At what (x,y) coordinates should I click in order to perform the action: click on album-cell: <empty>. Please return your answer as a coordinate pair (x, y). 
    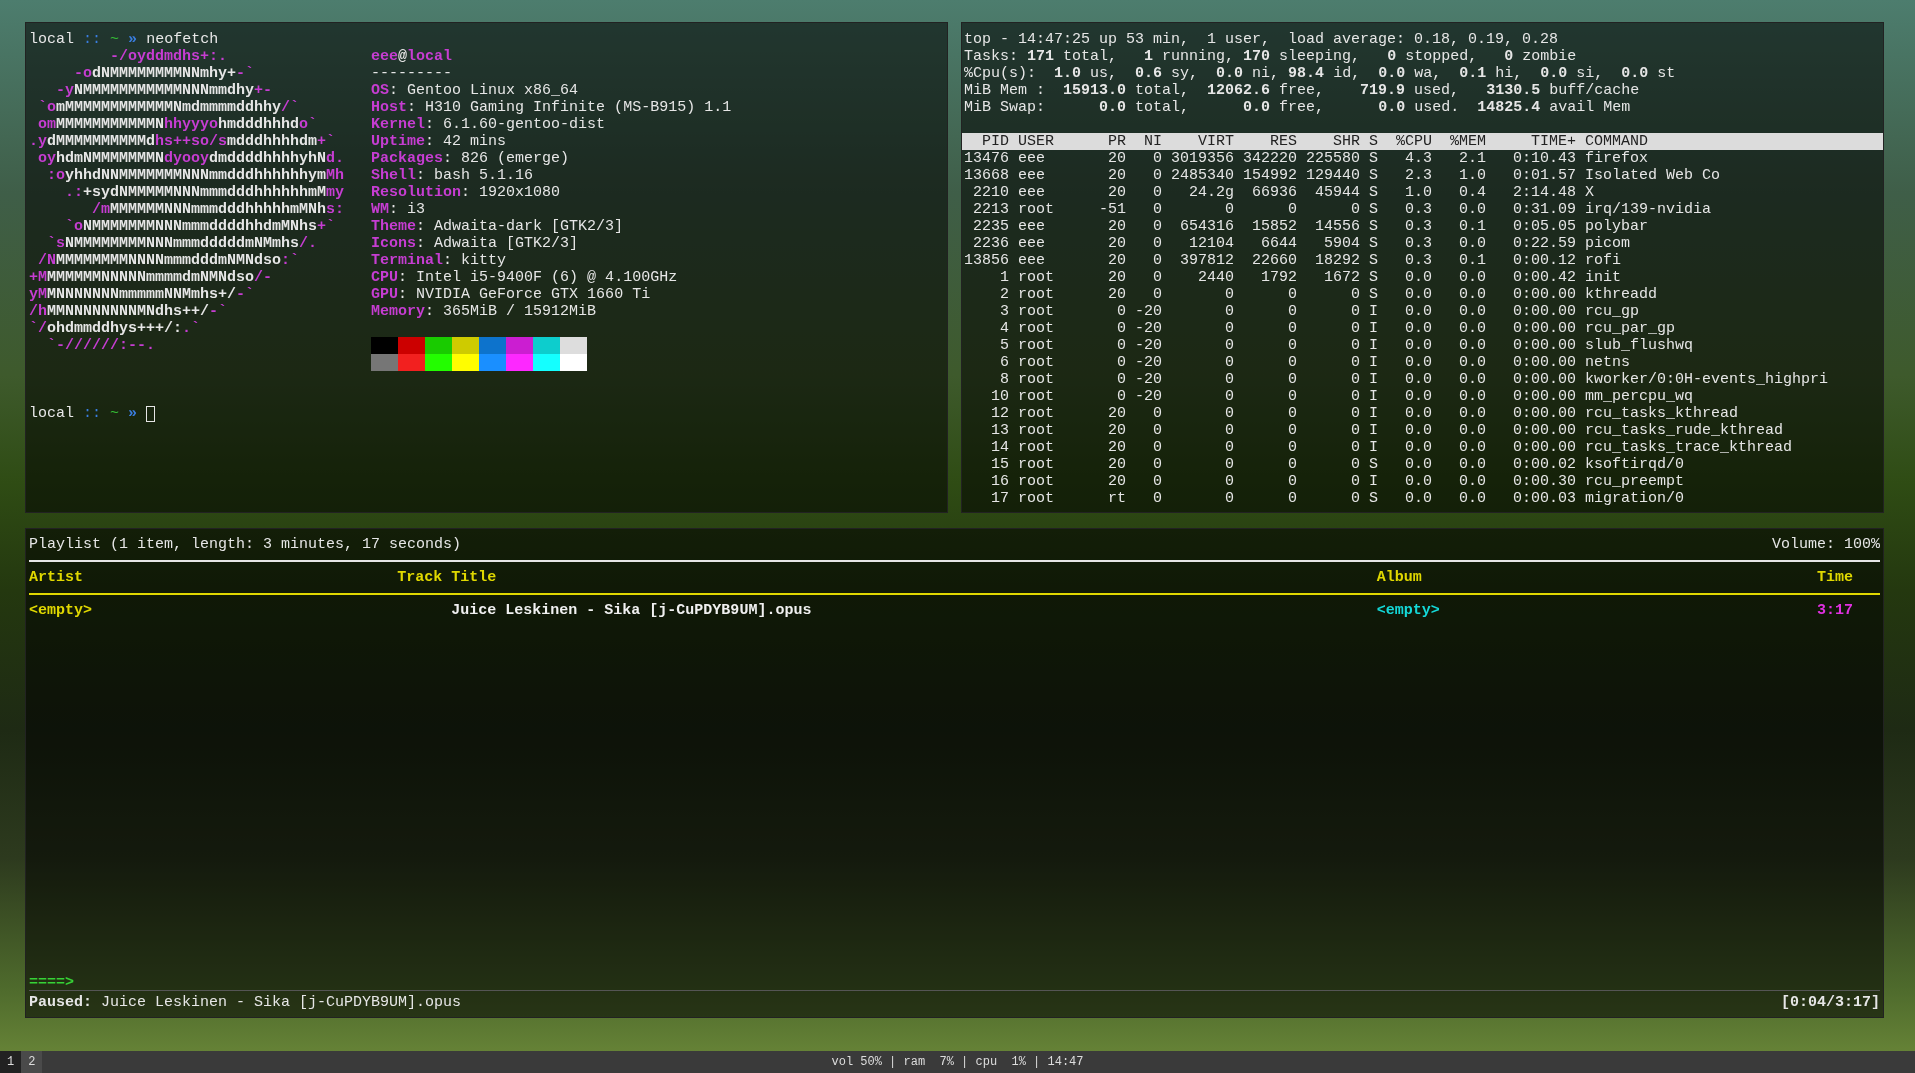
    Looking at the image, I should click on (1408, 610).